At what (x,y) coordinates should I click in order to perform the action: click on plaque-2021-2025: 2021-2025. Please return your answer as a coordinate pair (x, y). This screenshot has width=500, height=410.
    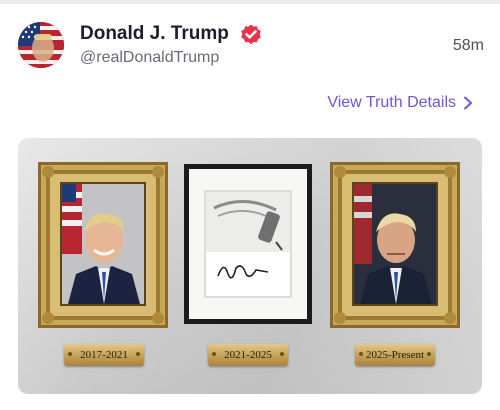
    Looking at the image, I should click on (248, 355).